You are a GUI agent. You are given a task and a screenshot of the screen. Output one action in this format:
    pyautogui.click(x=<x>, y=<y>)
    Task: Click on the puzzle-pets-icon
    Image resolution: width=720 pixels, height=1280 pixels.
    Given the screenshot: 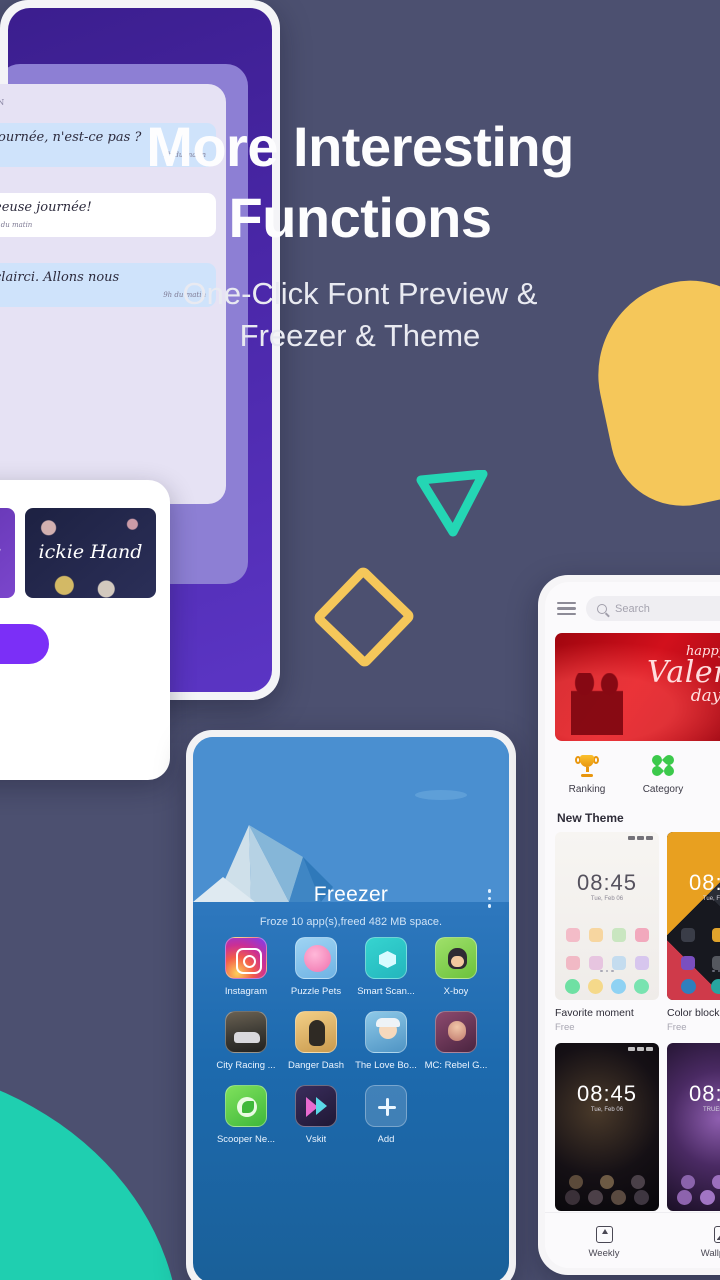 What is the action you would take?
    pyautogui.click(x=316, y=958)
    